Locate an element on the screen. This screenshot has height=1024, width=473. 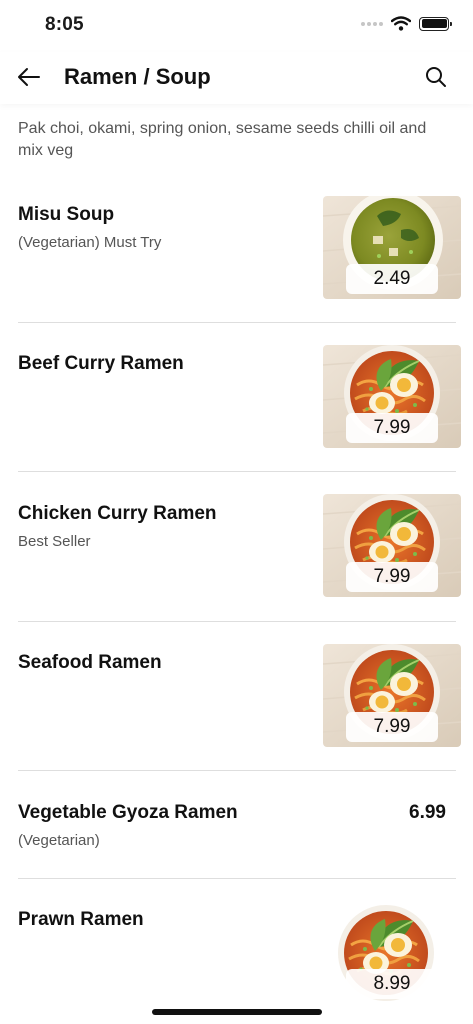
back-button is located at coordinates (29, 77).